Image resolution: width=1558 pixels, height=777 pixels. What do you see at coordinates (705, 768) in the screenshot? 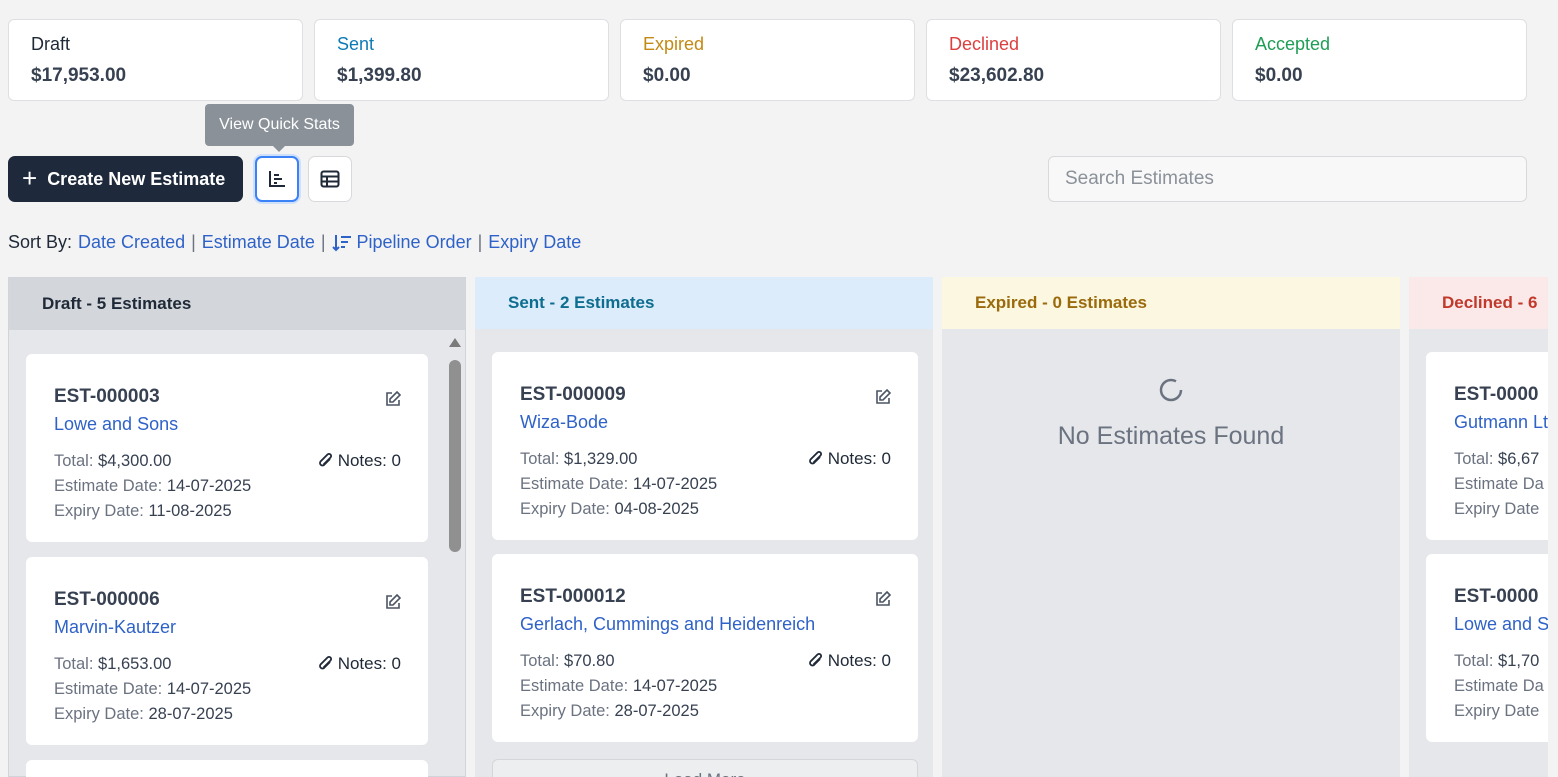
I see `load-more-button: Load More` at bounding box center [705, 768].